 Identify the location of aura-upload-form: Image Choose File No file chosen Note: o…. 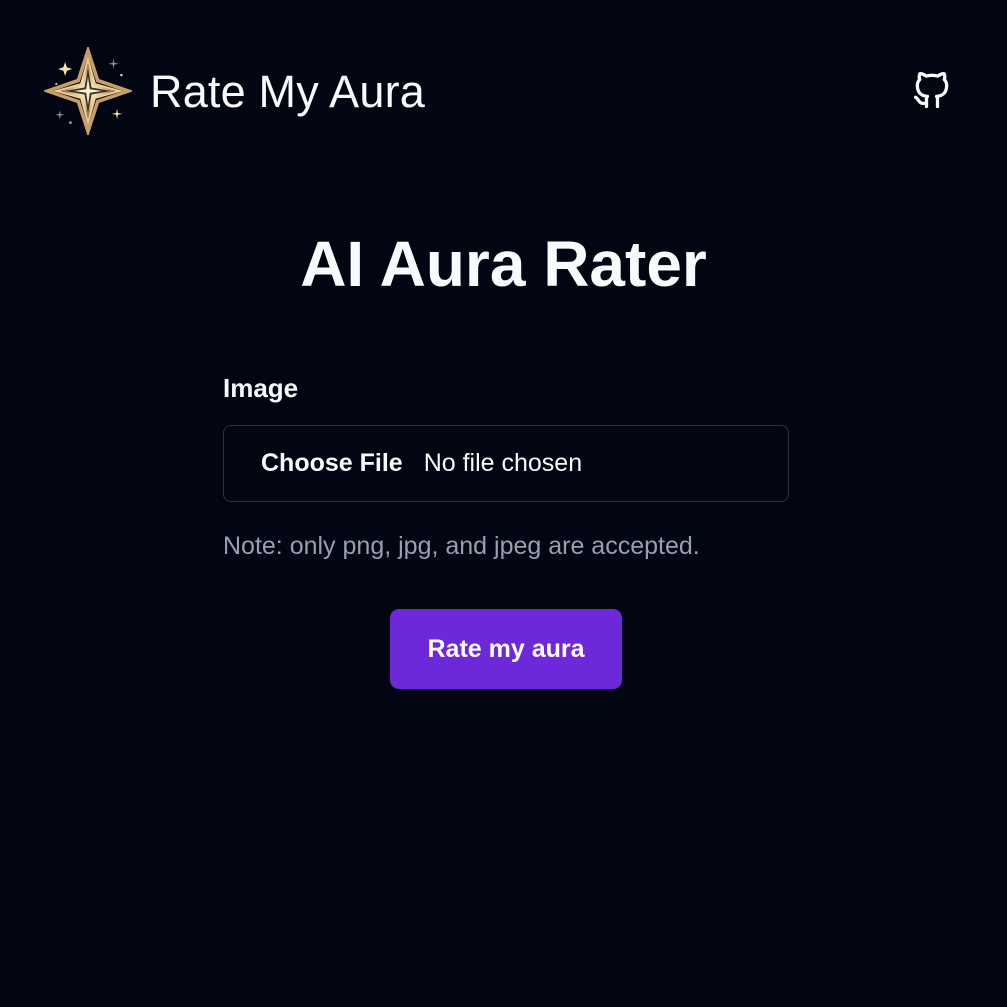
(506, 466).